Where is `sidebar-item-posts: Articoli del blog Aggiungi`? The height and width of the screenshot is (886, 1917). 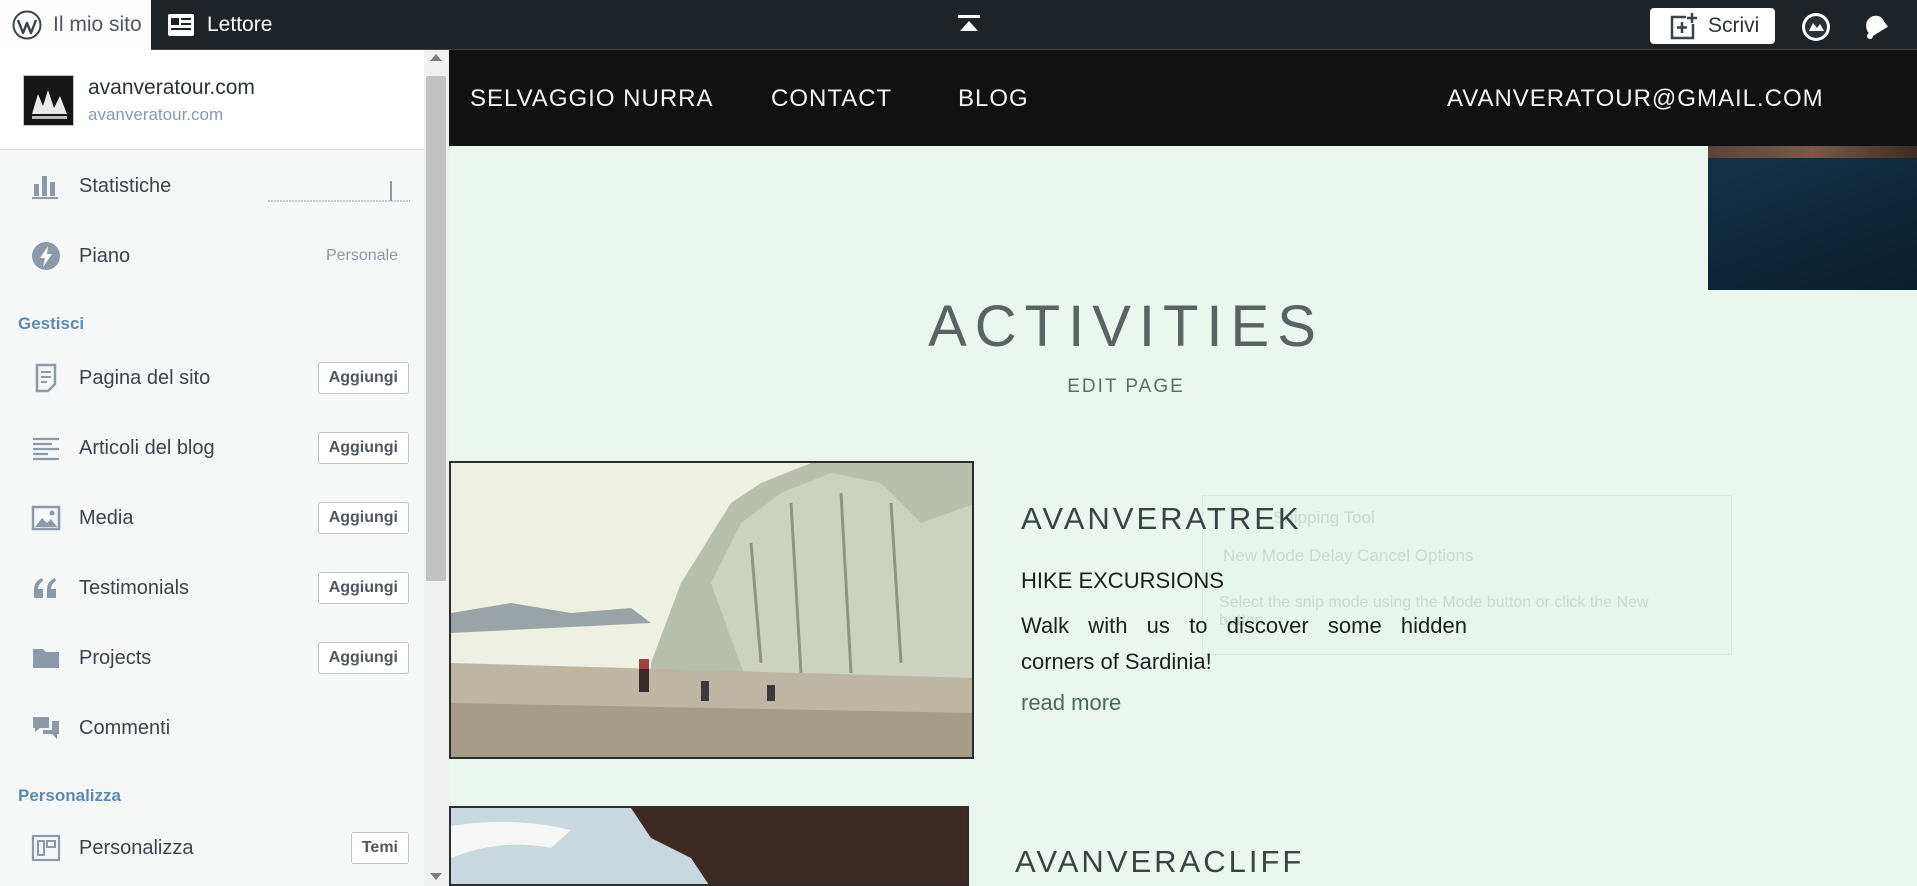 sidebar-item-posts: Articoli del blog Aggiungi is located at coordinates (212, 448).